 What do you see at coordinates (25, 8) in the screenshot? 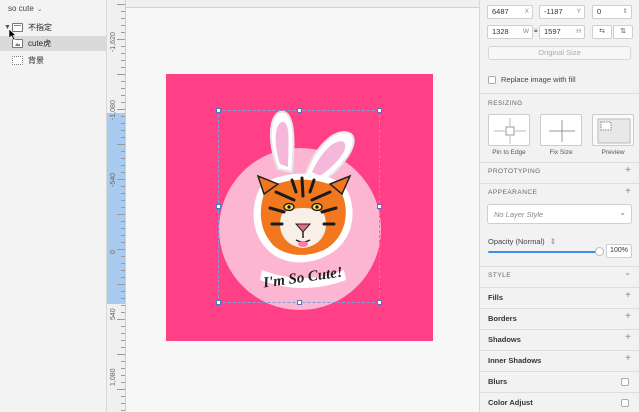
I see `page-selector: so cute ⌄` at bounding box center [25, 8].